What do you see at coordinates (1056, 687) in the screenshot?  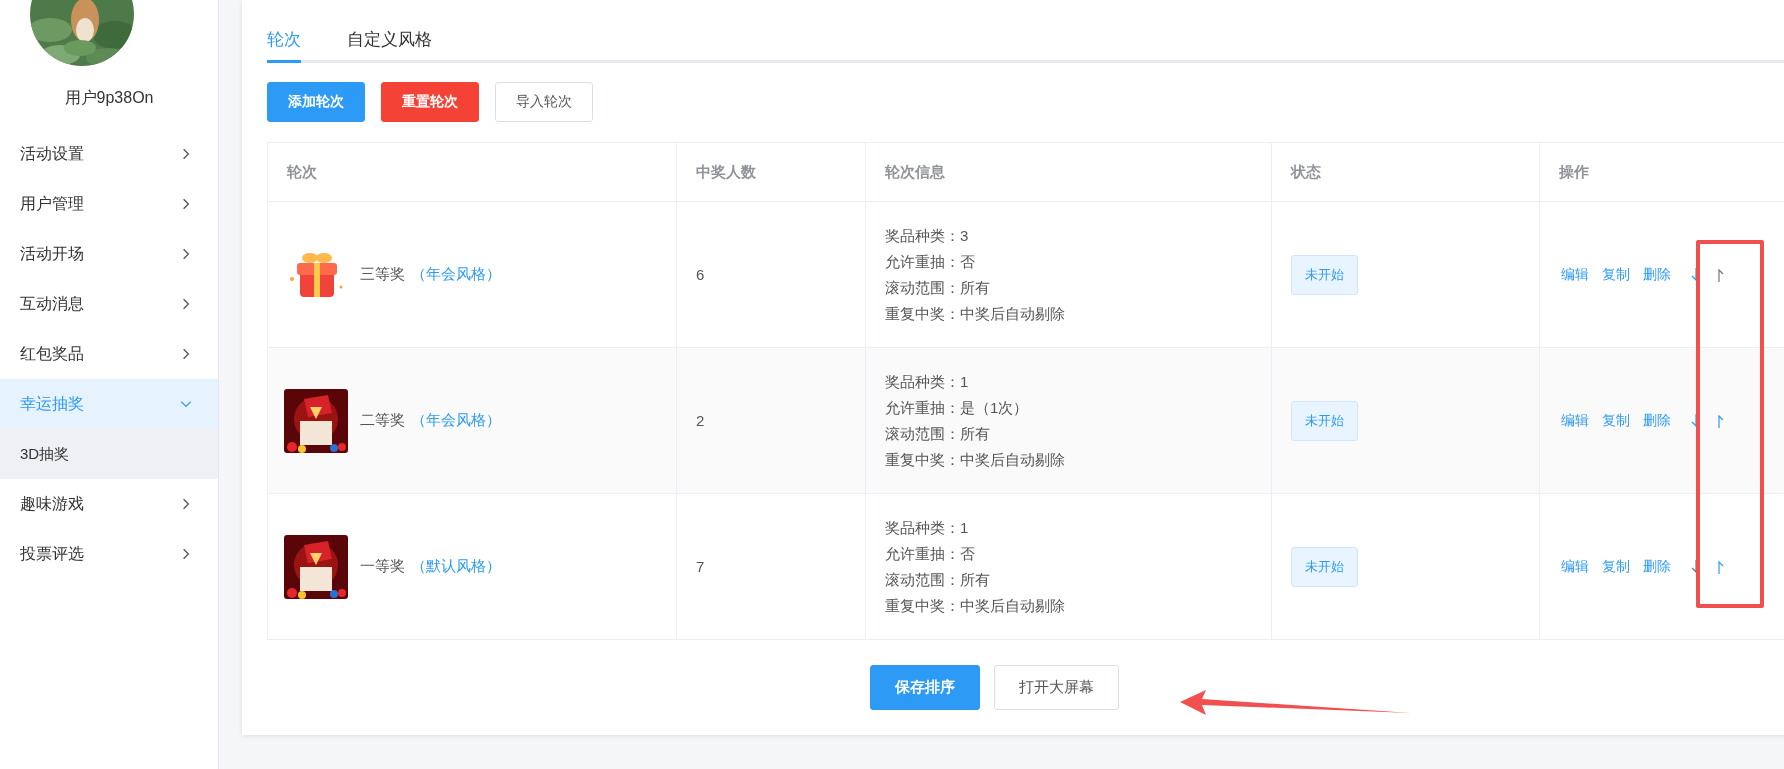 I see `open-screen-button: 打开大屏幕` at bounding box center [1056, 687].